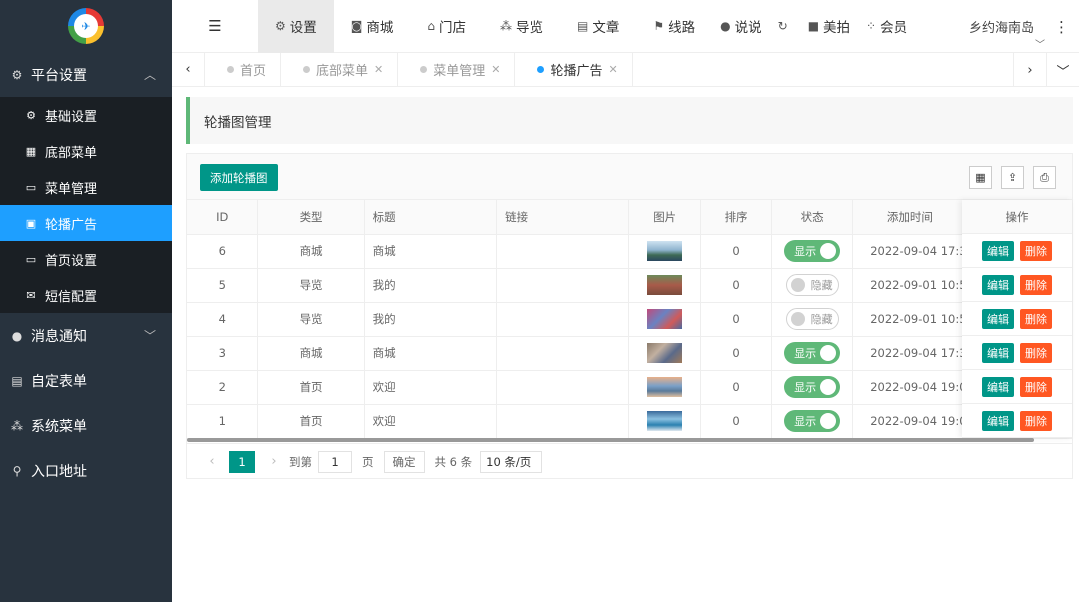  I want to click on export-icon: ⇪, so click(1012, 177).